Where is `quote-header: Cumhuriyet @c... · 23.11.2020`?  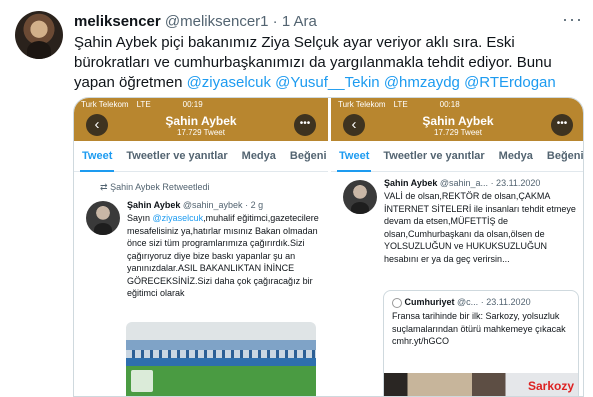 quote-header: Cumhuriyet @c... · 23.11.2020 is located at coordinates (461, 302).